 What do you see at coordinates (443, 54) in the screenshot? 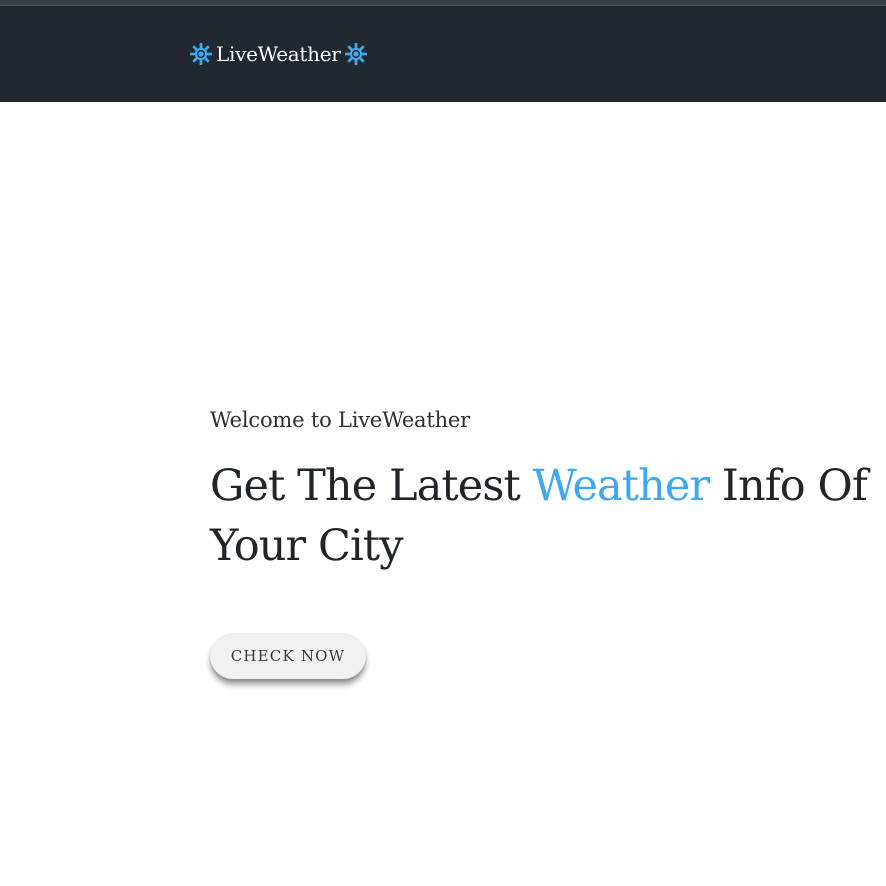
I see `navbar: LiveWeather` at bounding box center [443, 54].